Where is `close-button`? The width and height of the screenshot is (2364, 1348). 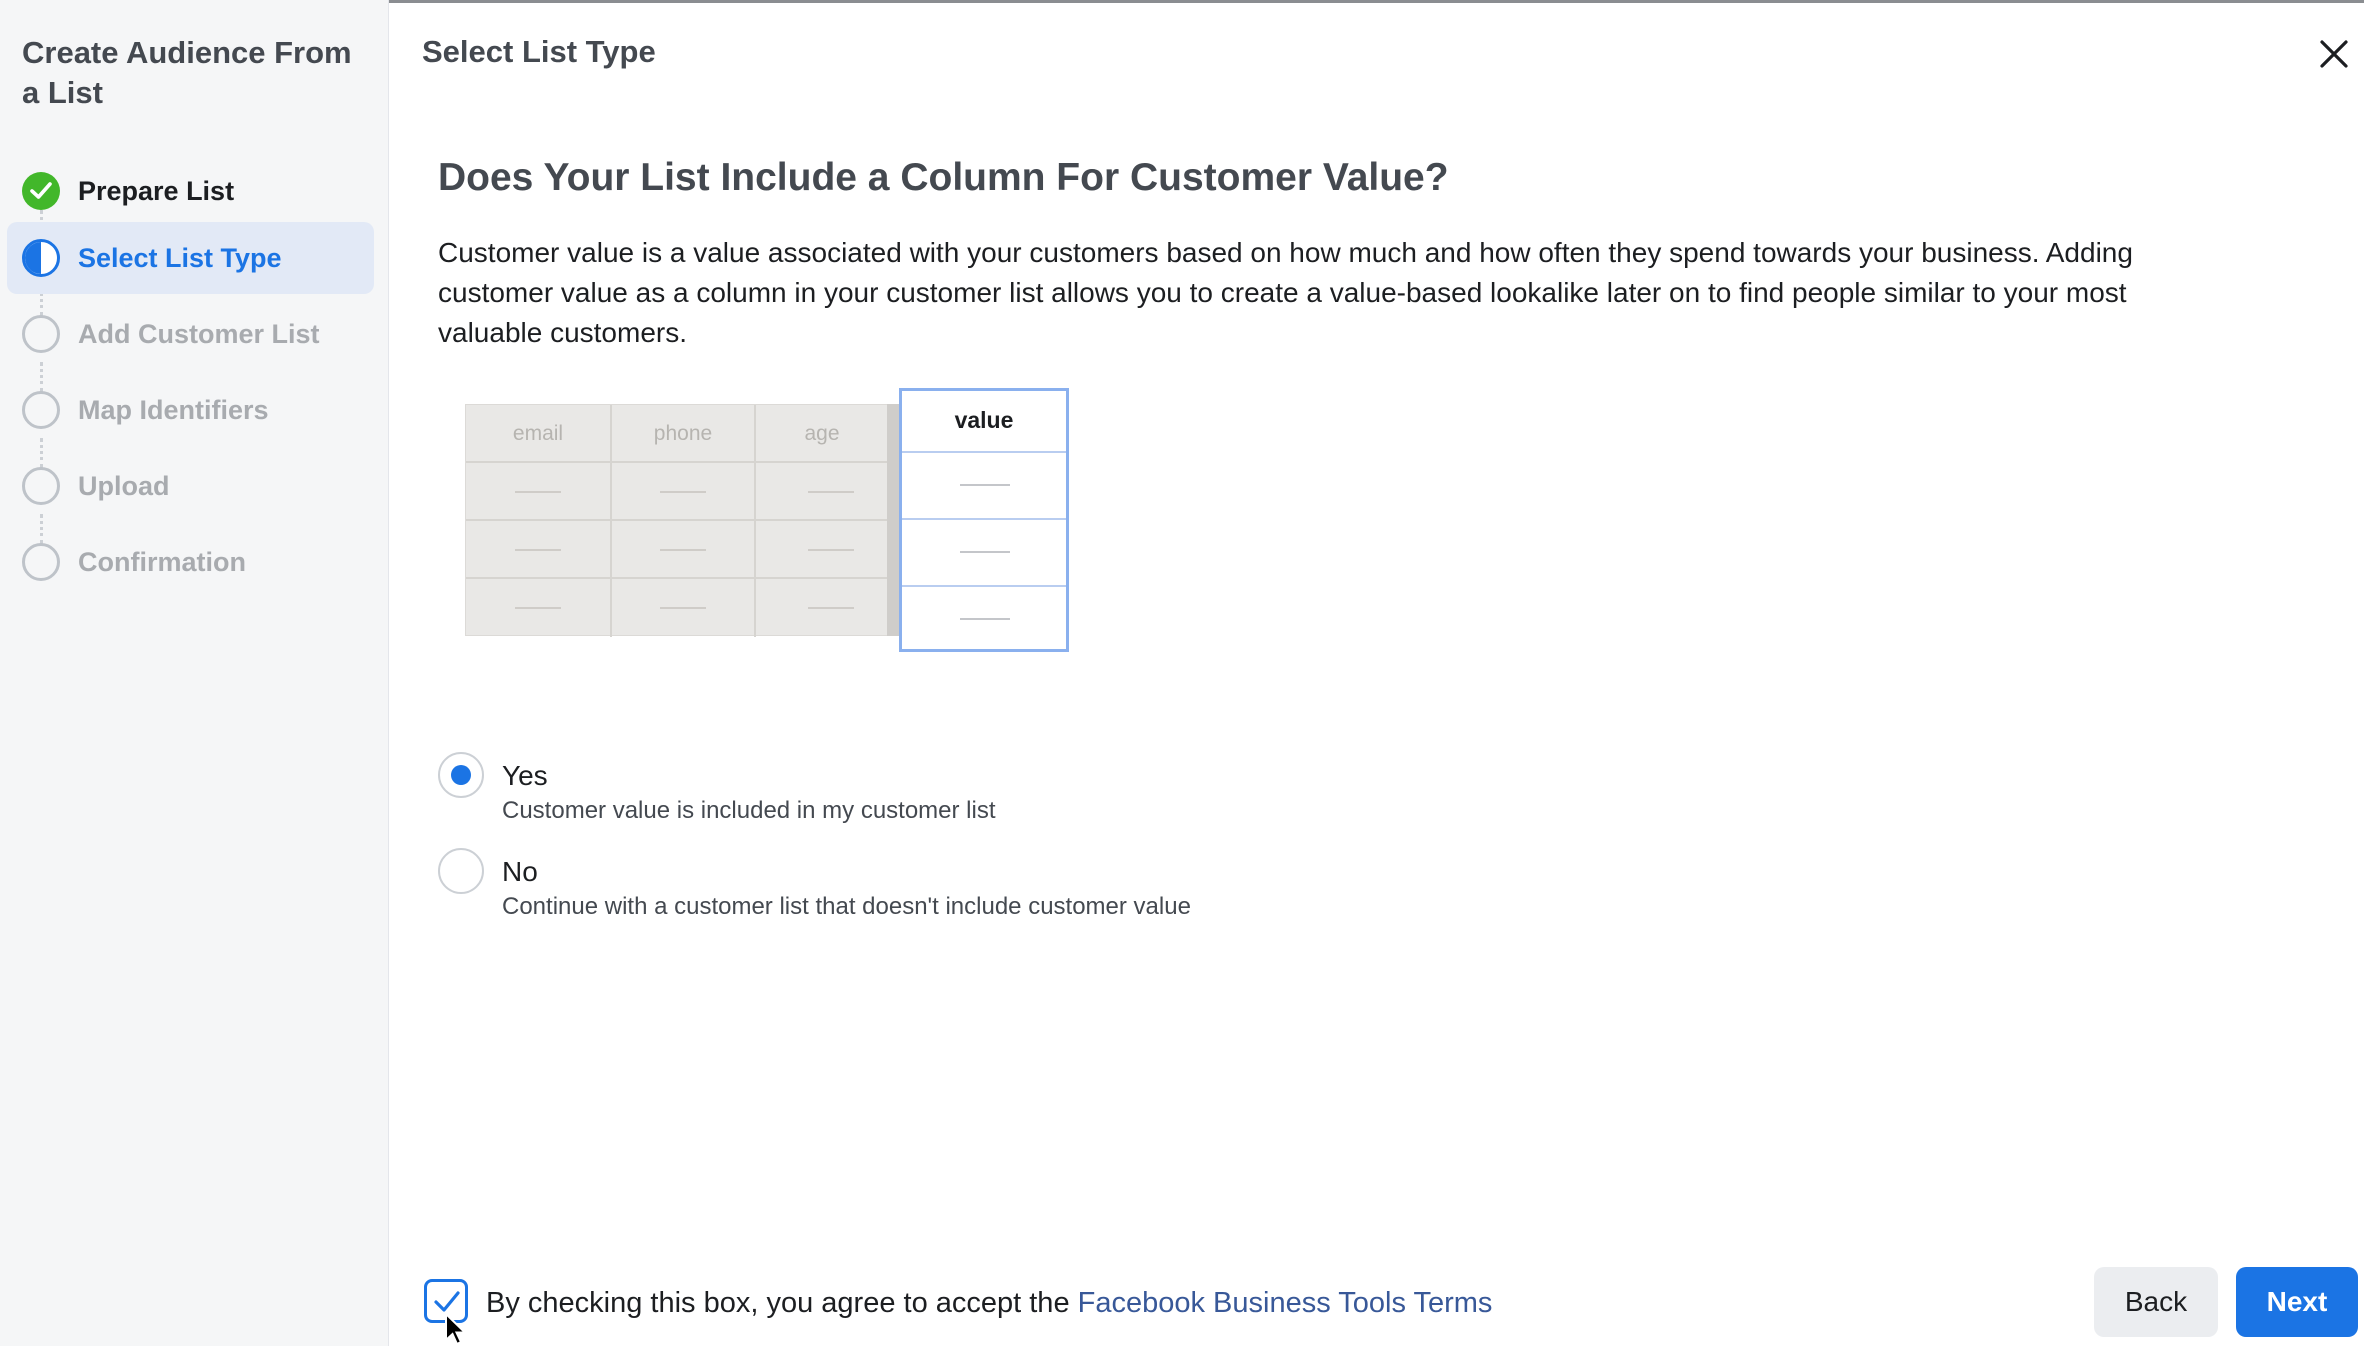
close-button is located at coordinates (2334, 54).